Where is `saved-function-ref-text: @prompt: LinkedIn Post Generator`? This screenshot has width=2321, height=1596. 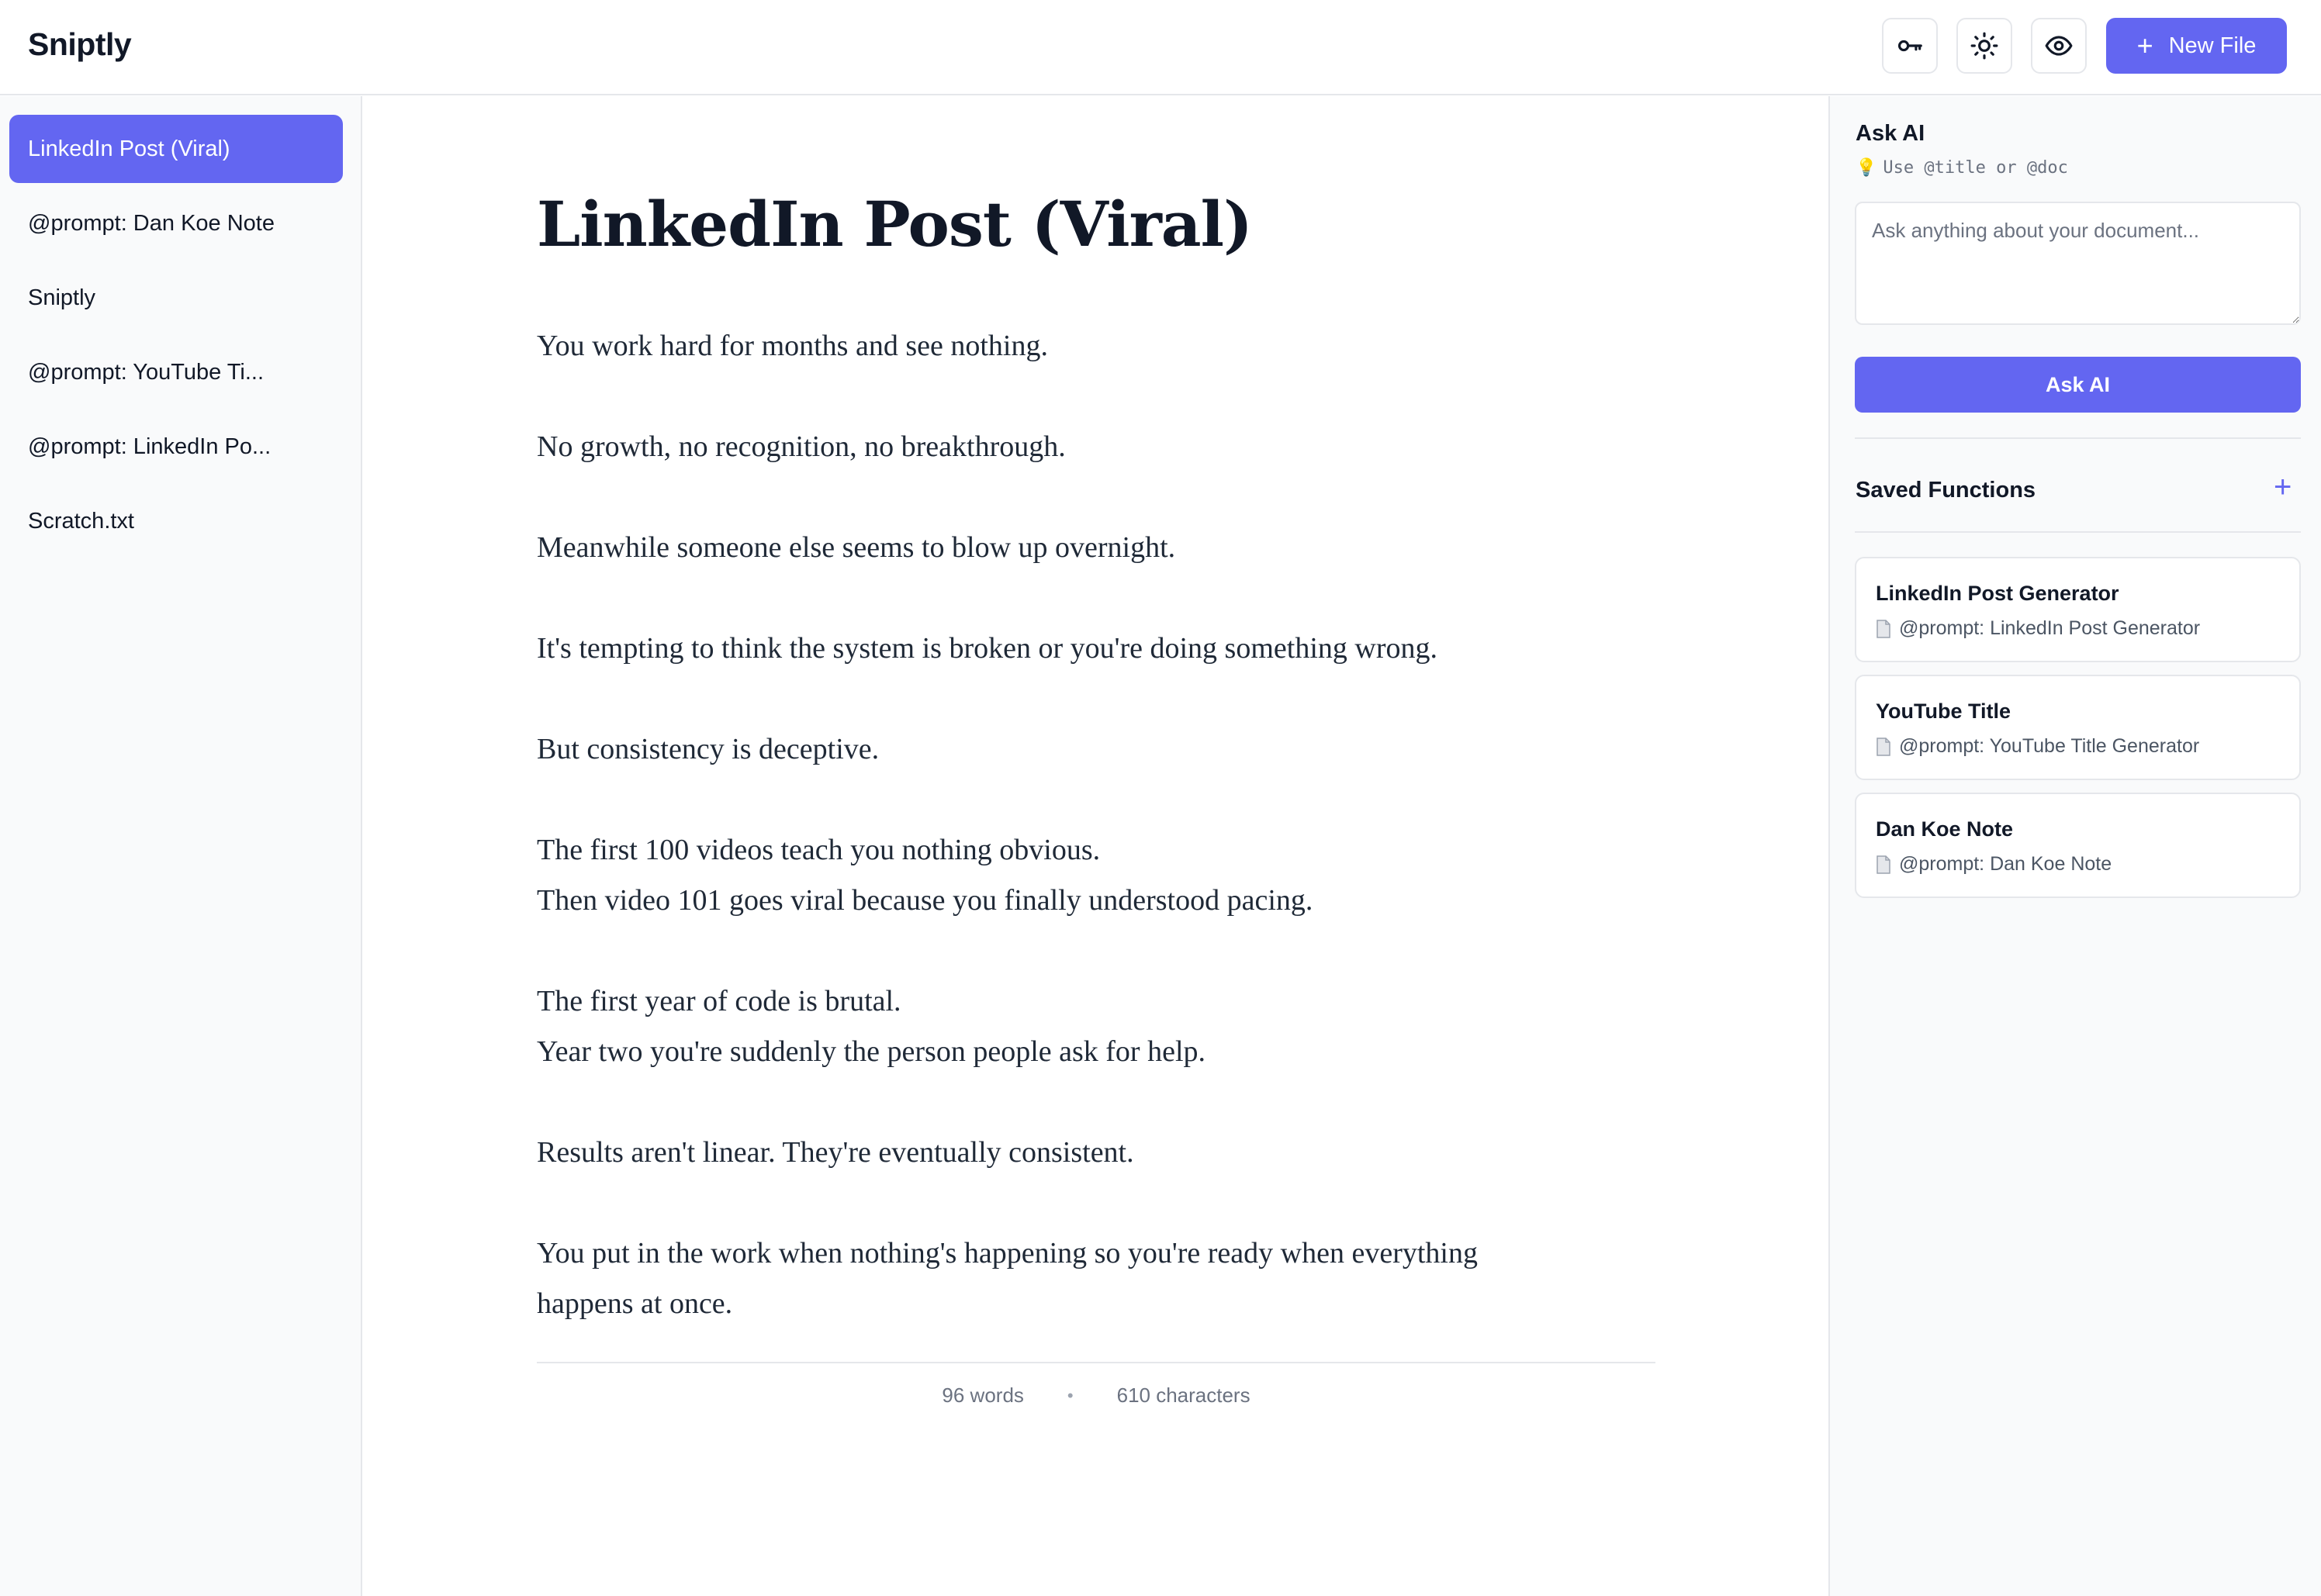 saved-function-ref-text: @prompt: LinkedIn Post Generator is located at coordinates (2050, 628).